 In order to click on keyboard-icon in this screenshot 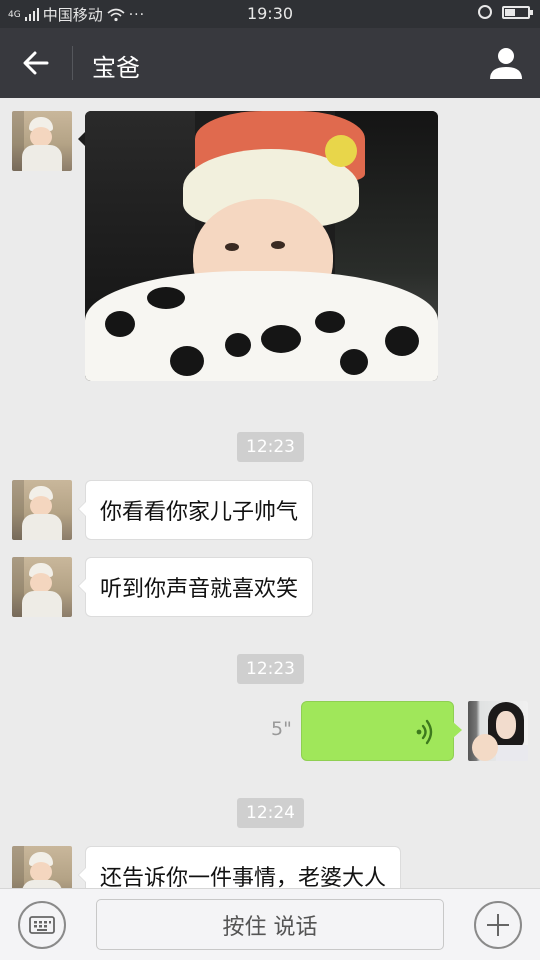, I will do `click(42, 925)`.